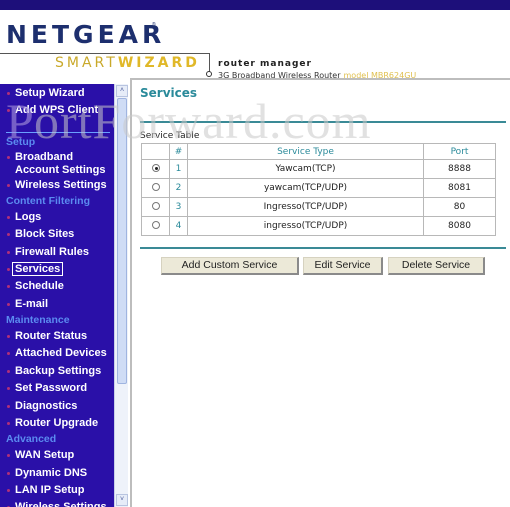 This screenshot has height=507, width=510. I want to click on sidebar-item-lan-ip-setup: LAN IP Setup, so click(57, 490).